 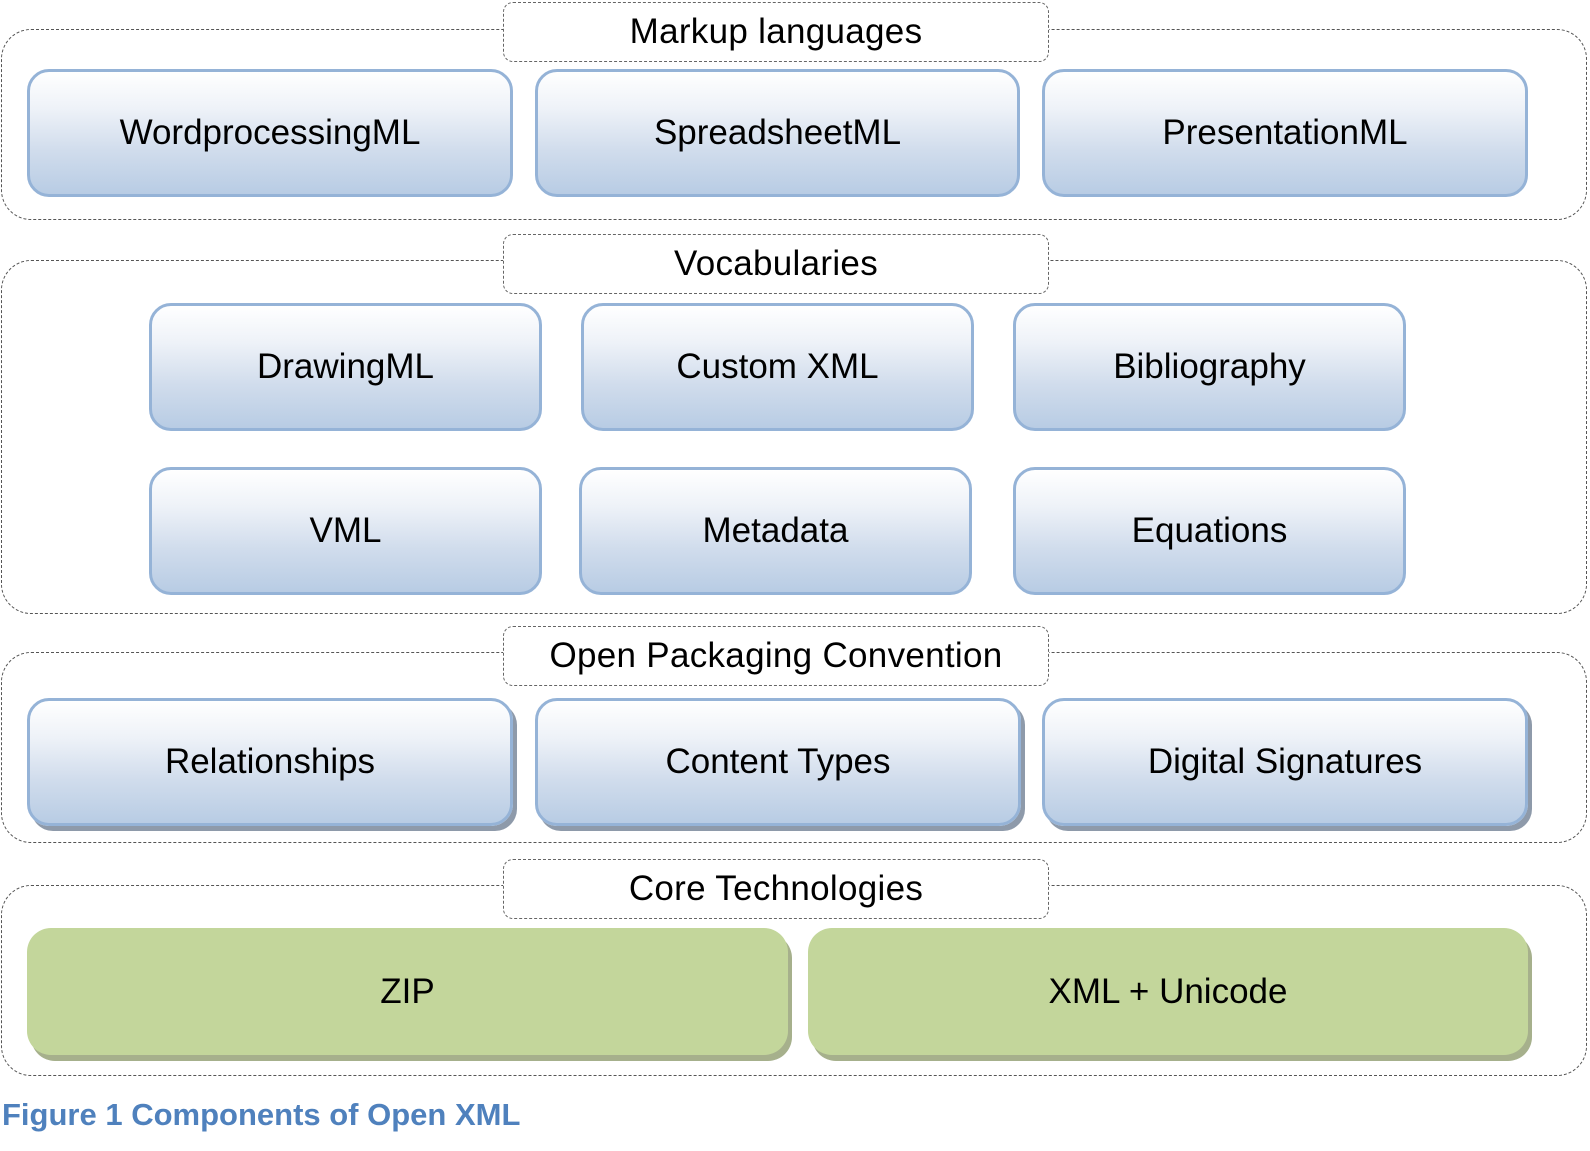 What do you see at coordinates (775, 531) in the screenshot?
I see `box-metadata: Metadata` at bounding box center [775, 531].